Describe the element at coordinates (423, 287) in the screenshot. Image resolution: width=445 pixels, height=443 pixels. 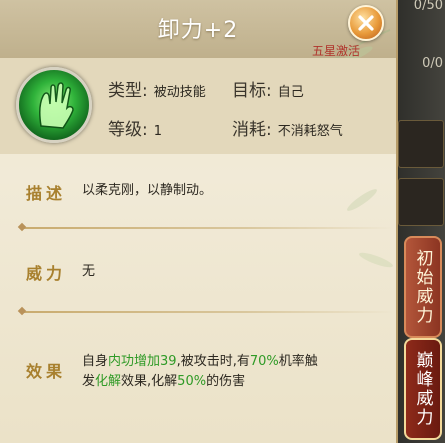
I see `tab-initial-power: 初始威力` at that location.